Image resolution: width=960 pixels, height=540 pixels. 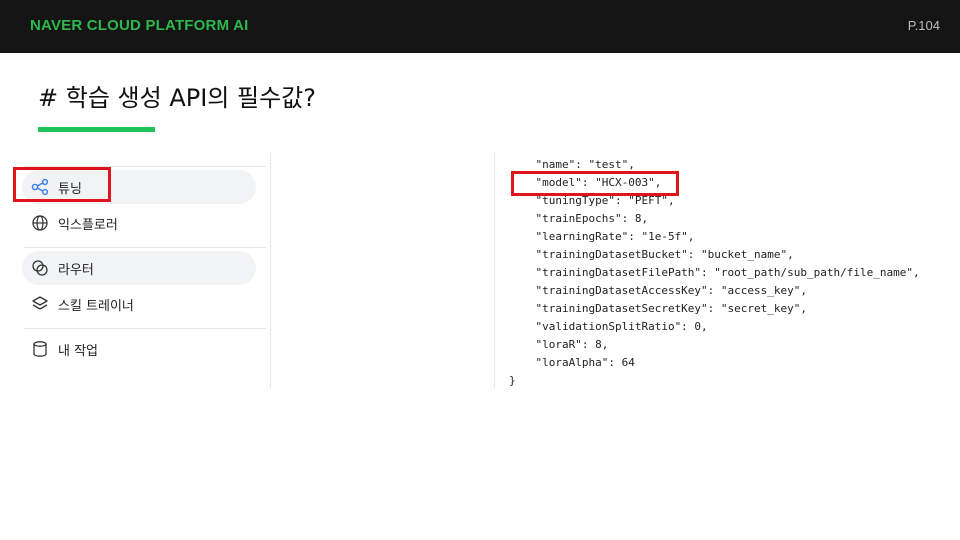 What do you see at coordinates (62, 184) in the screenshot?
I see `highlight-box-tuning` at bounding box center [62, 184].